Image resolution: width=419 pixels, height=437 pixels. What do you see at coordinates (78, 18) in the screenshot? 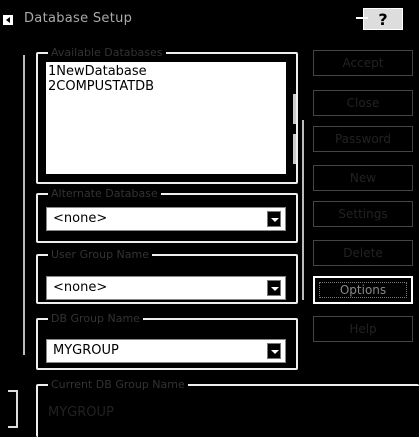
I see `window-title: Database Setup` at bounding box center [78, 18].